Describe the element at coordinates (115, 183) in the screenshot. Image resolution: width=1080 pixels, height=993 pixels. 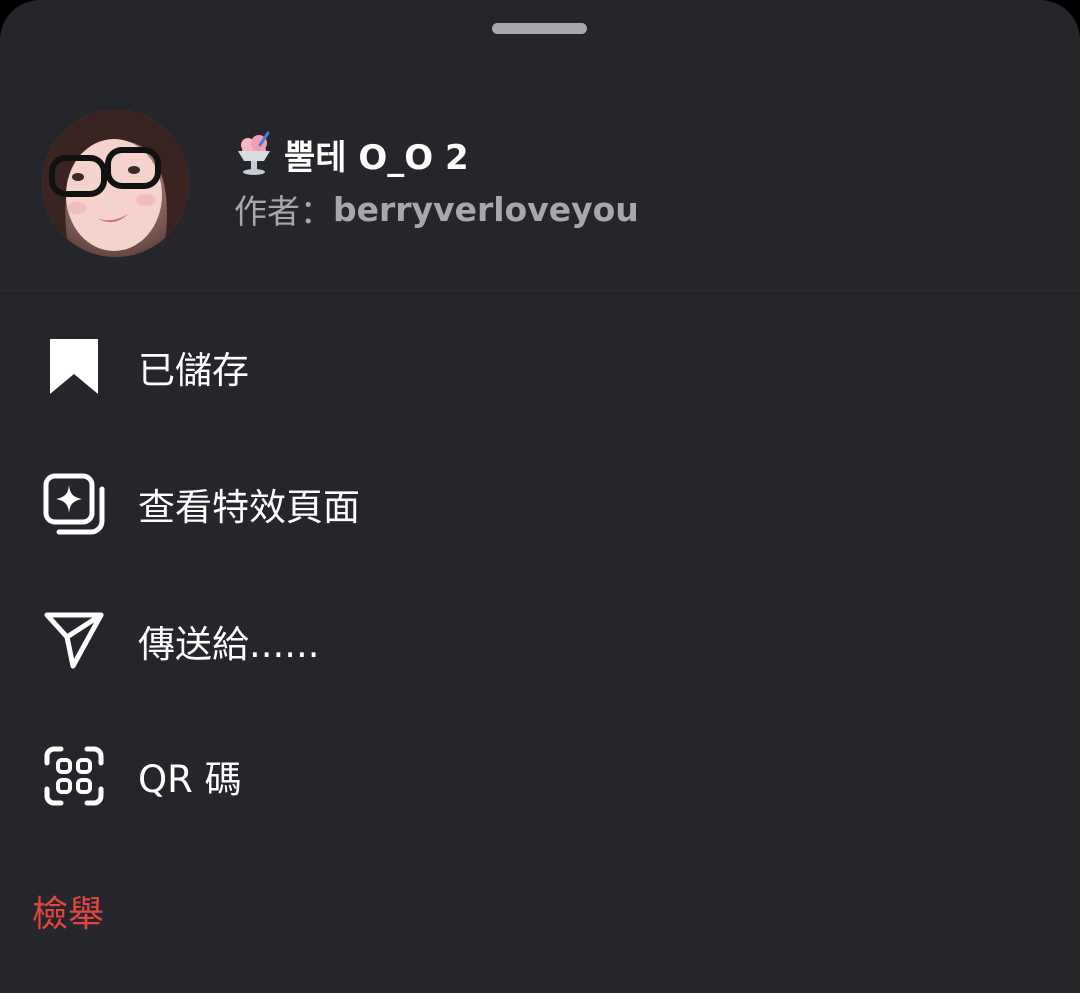
I see `author-avatar` at that location.